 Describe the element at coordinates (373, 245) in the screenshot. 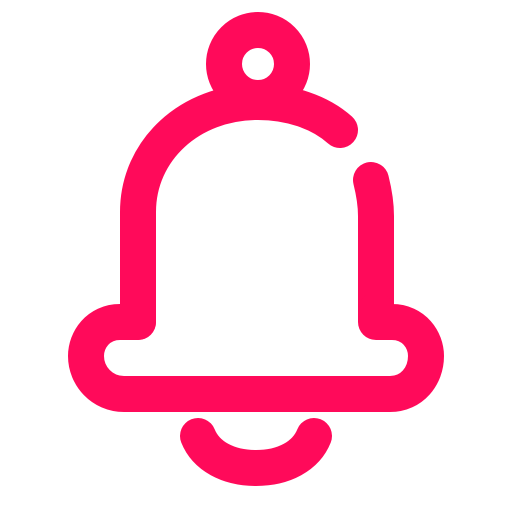

I see `bell-dome-right` at that location.